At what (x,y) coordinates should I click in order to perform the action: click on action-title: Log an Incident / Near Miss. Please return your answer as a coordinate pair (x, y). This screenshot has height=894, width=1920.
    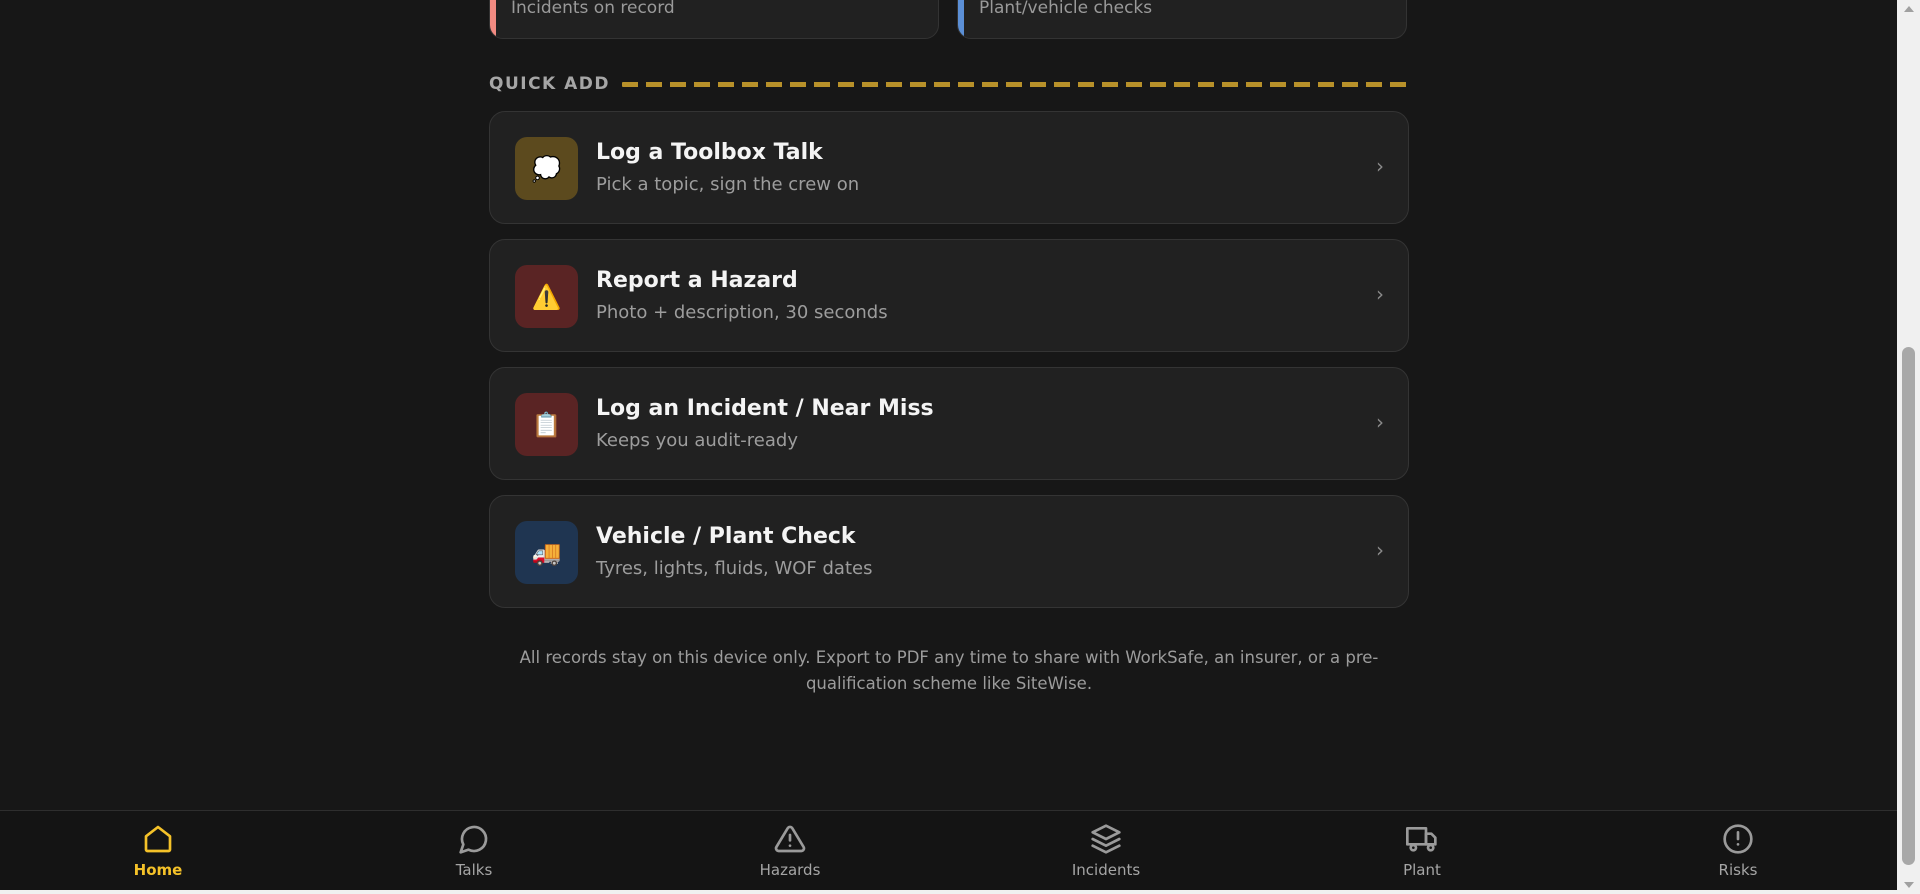
    Looking at the image, I should click on (765, 408).